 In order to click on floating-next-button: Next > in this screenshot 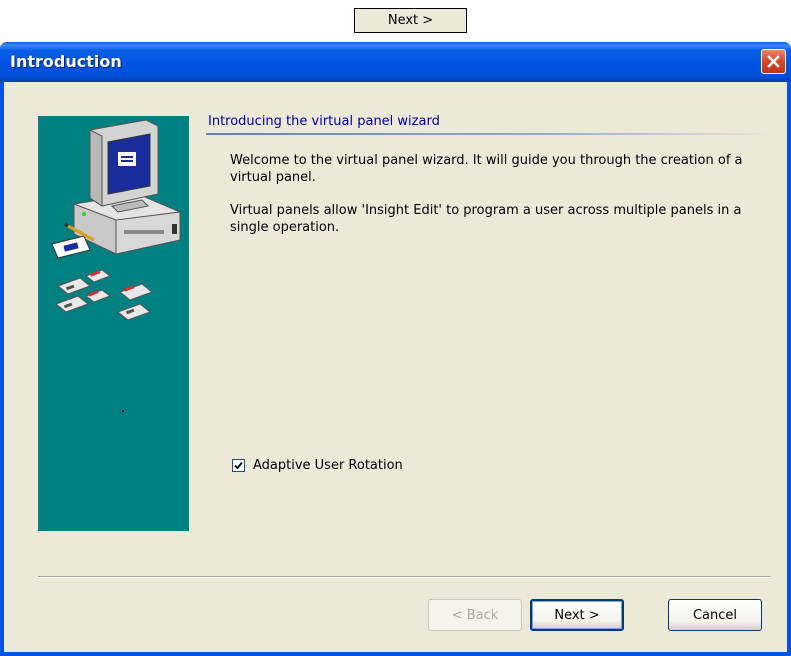, I will do `click(410, 20)`.